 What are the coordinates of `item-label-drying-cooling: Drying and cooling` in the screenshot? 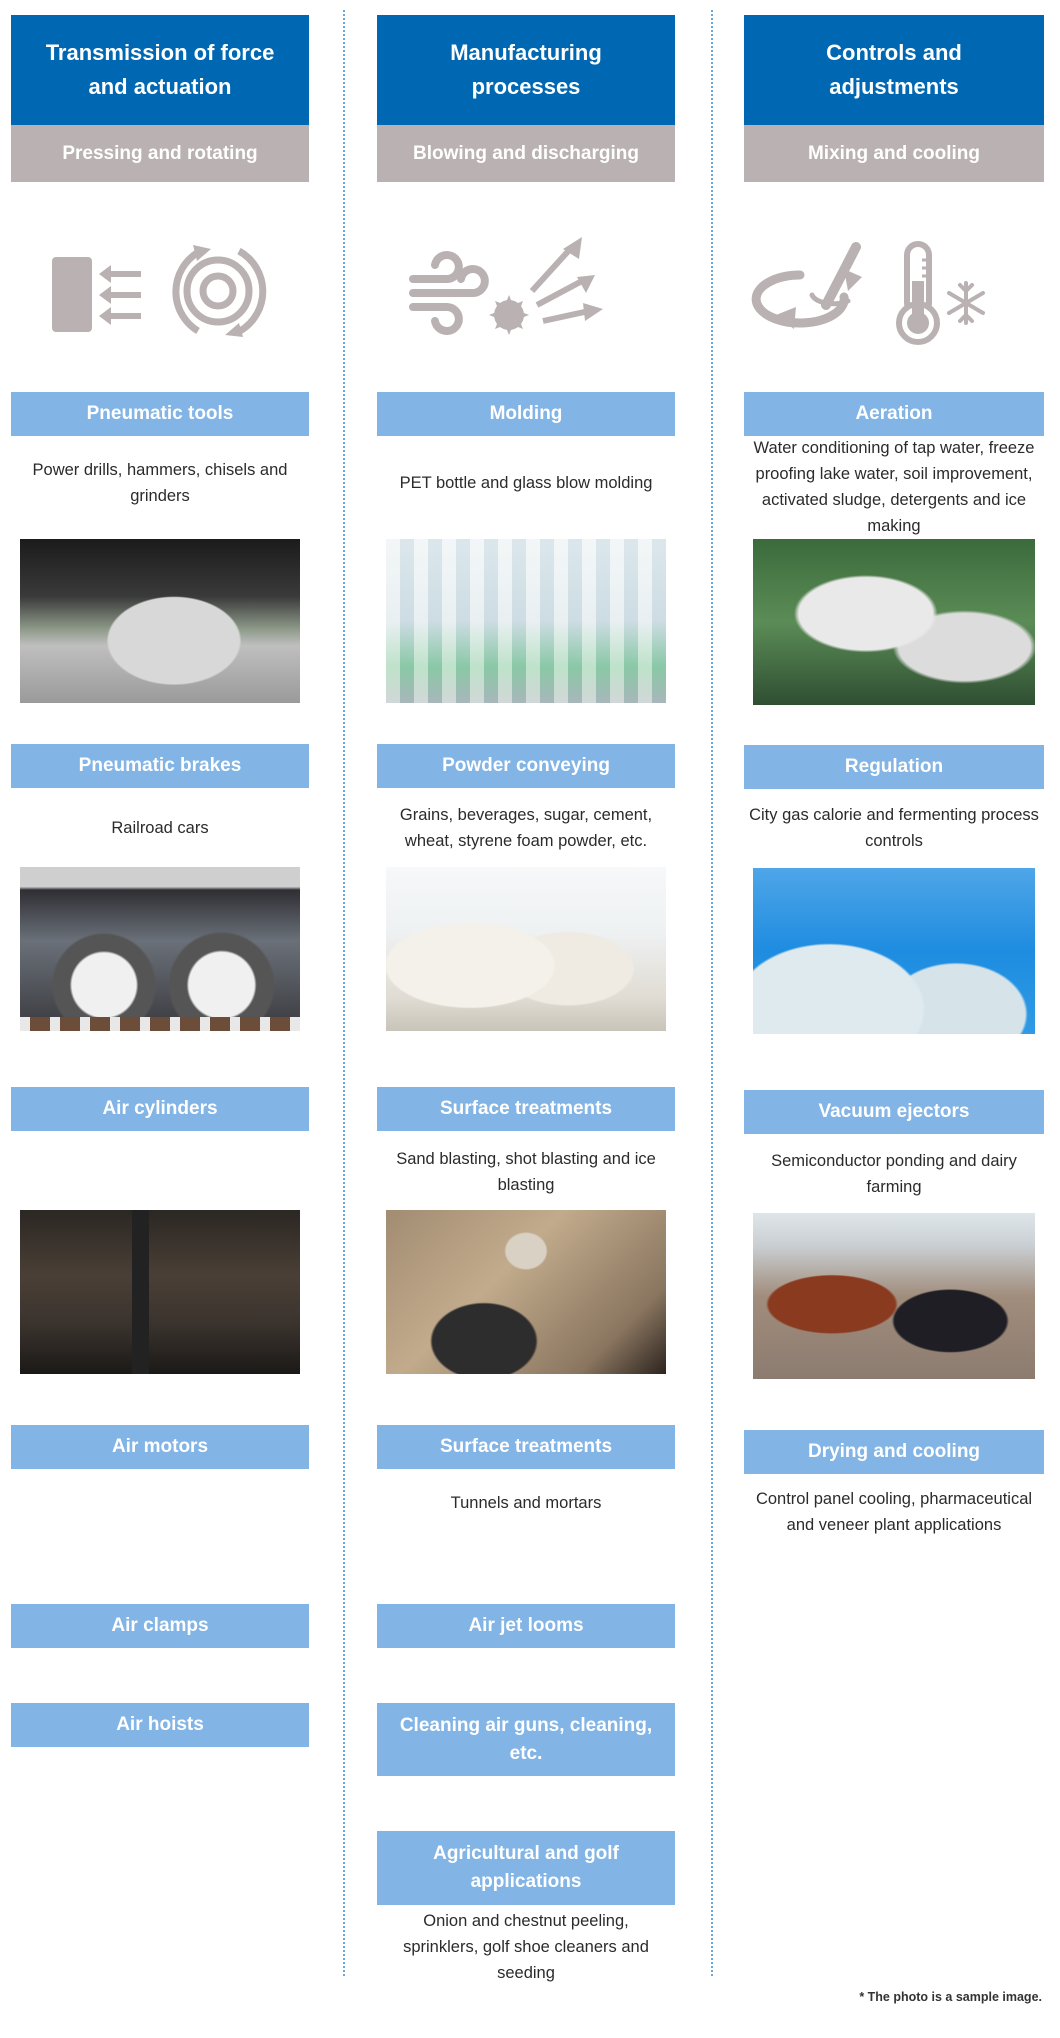 It's located at (894, 1452).